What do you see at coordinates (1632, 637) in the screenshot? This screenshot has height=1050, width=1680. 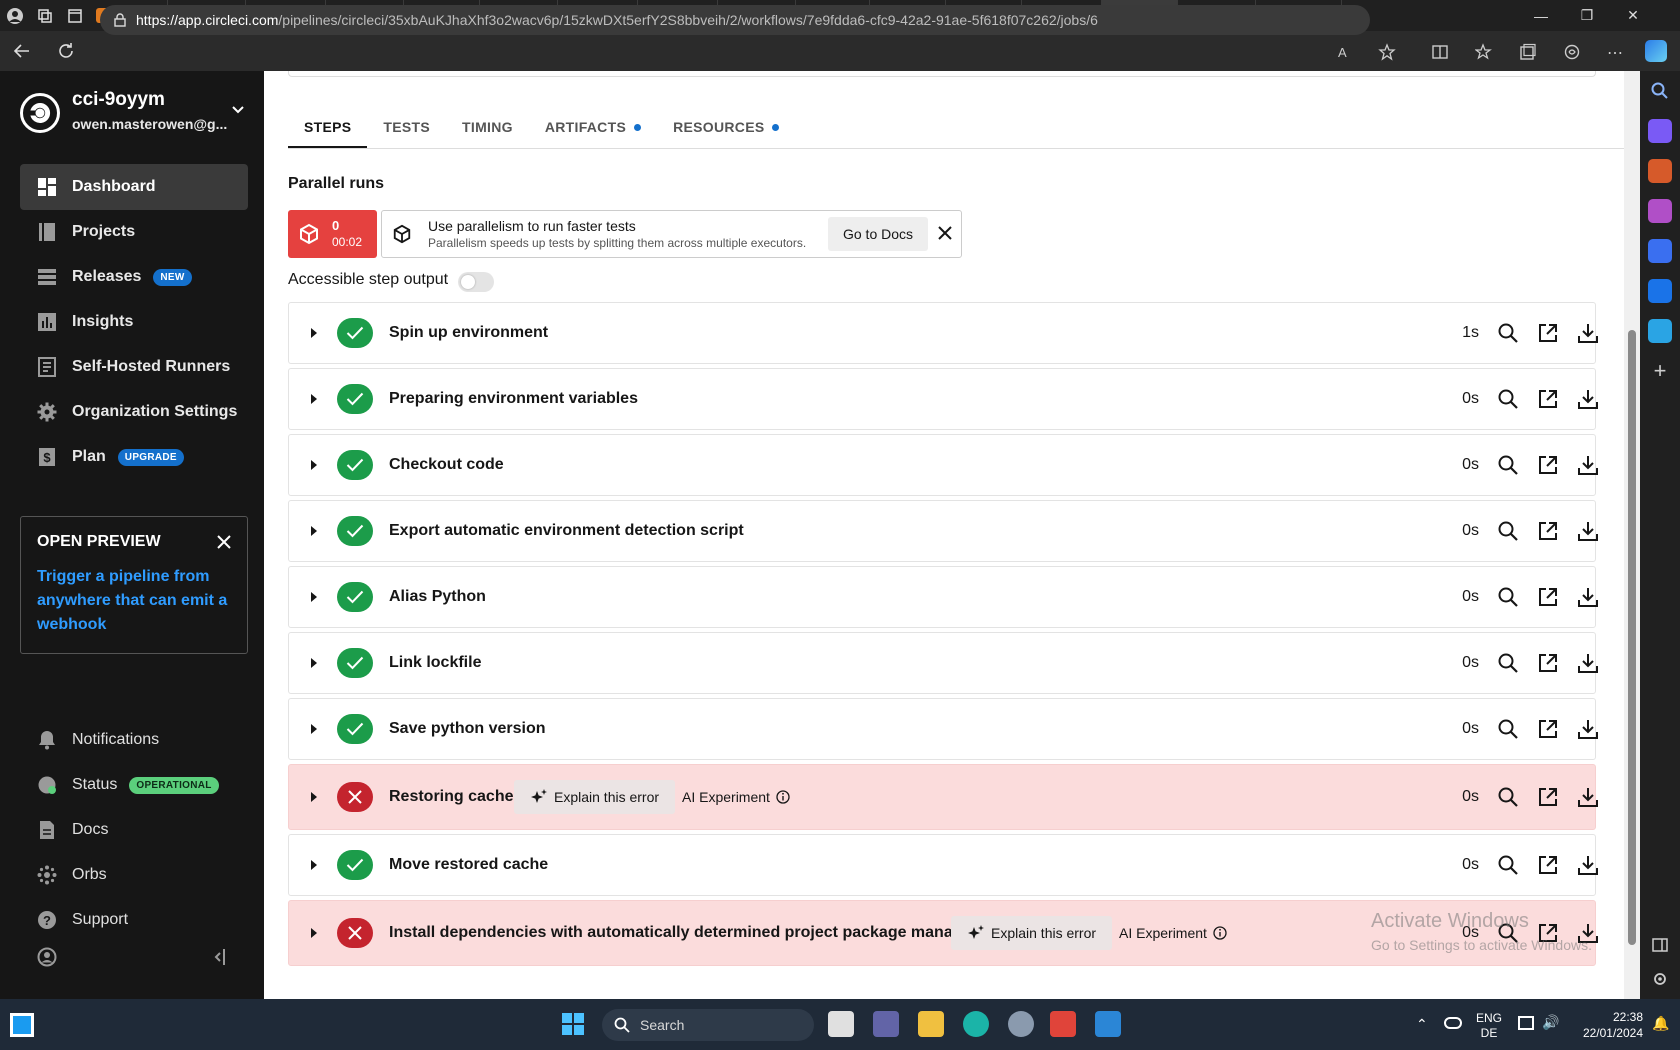 I see `scrollbar-thumb` at bounding box center [1632, 637].